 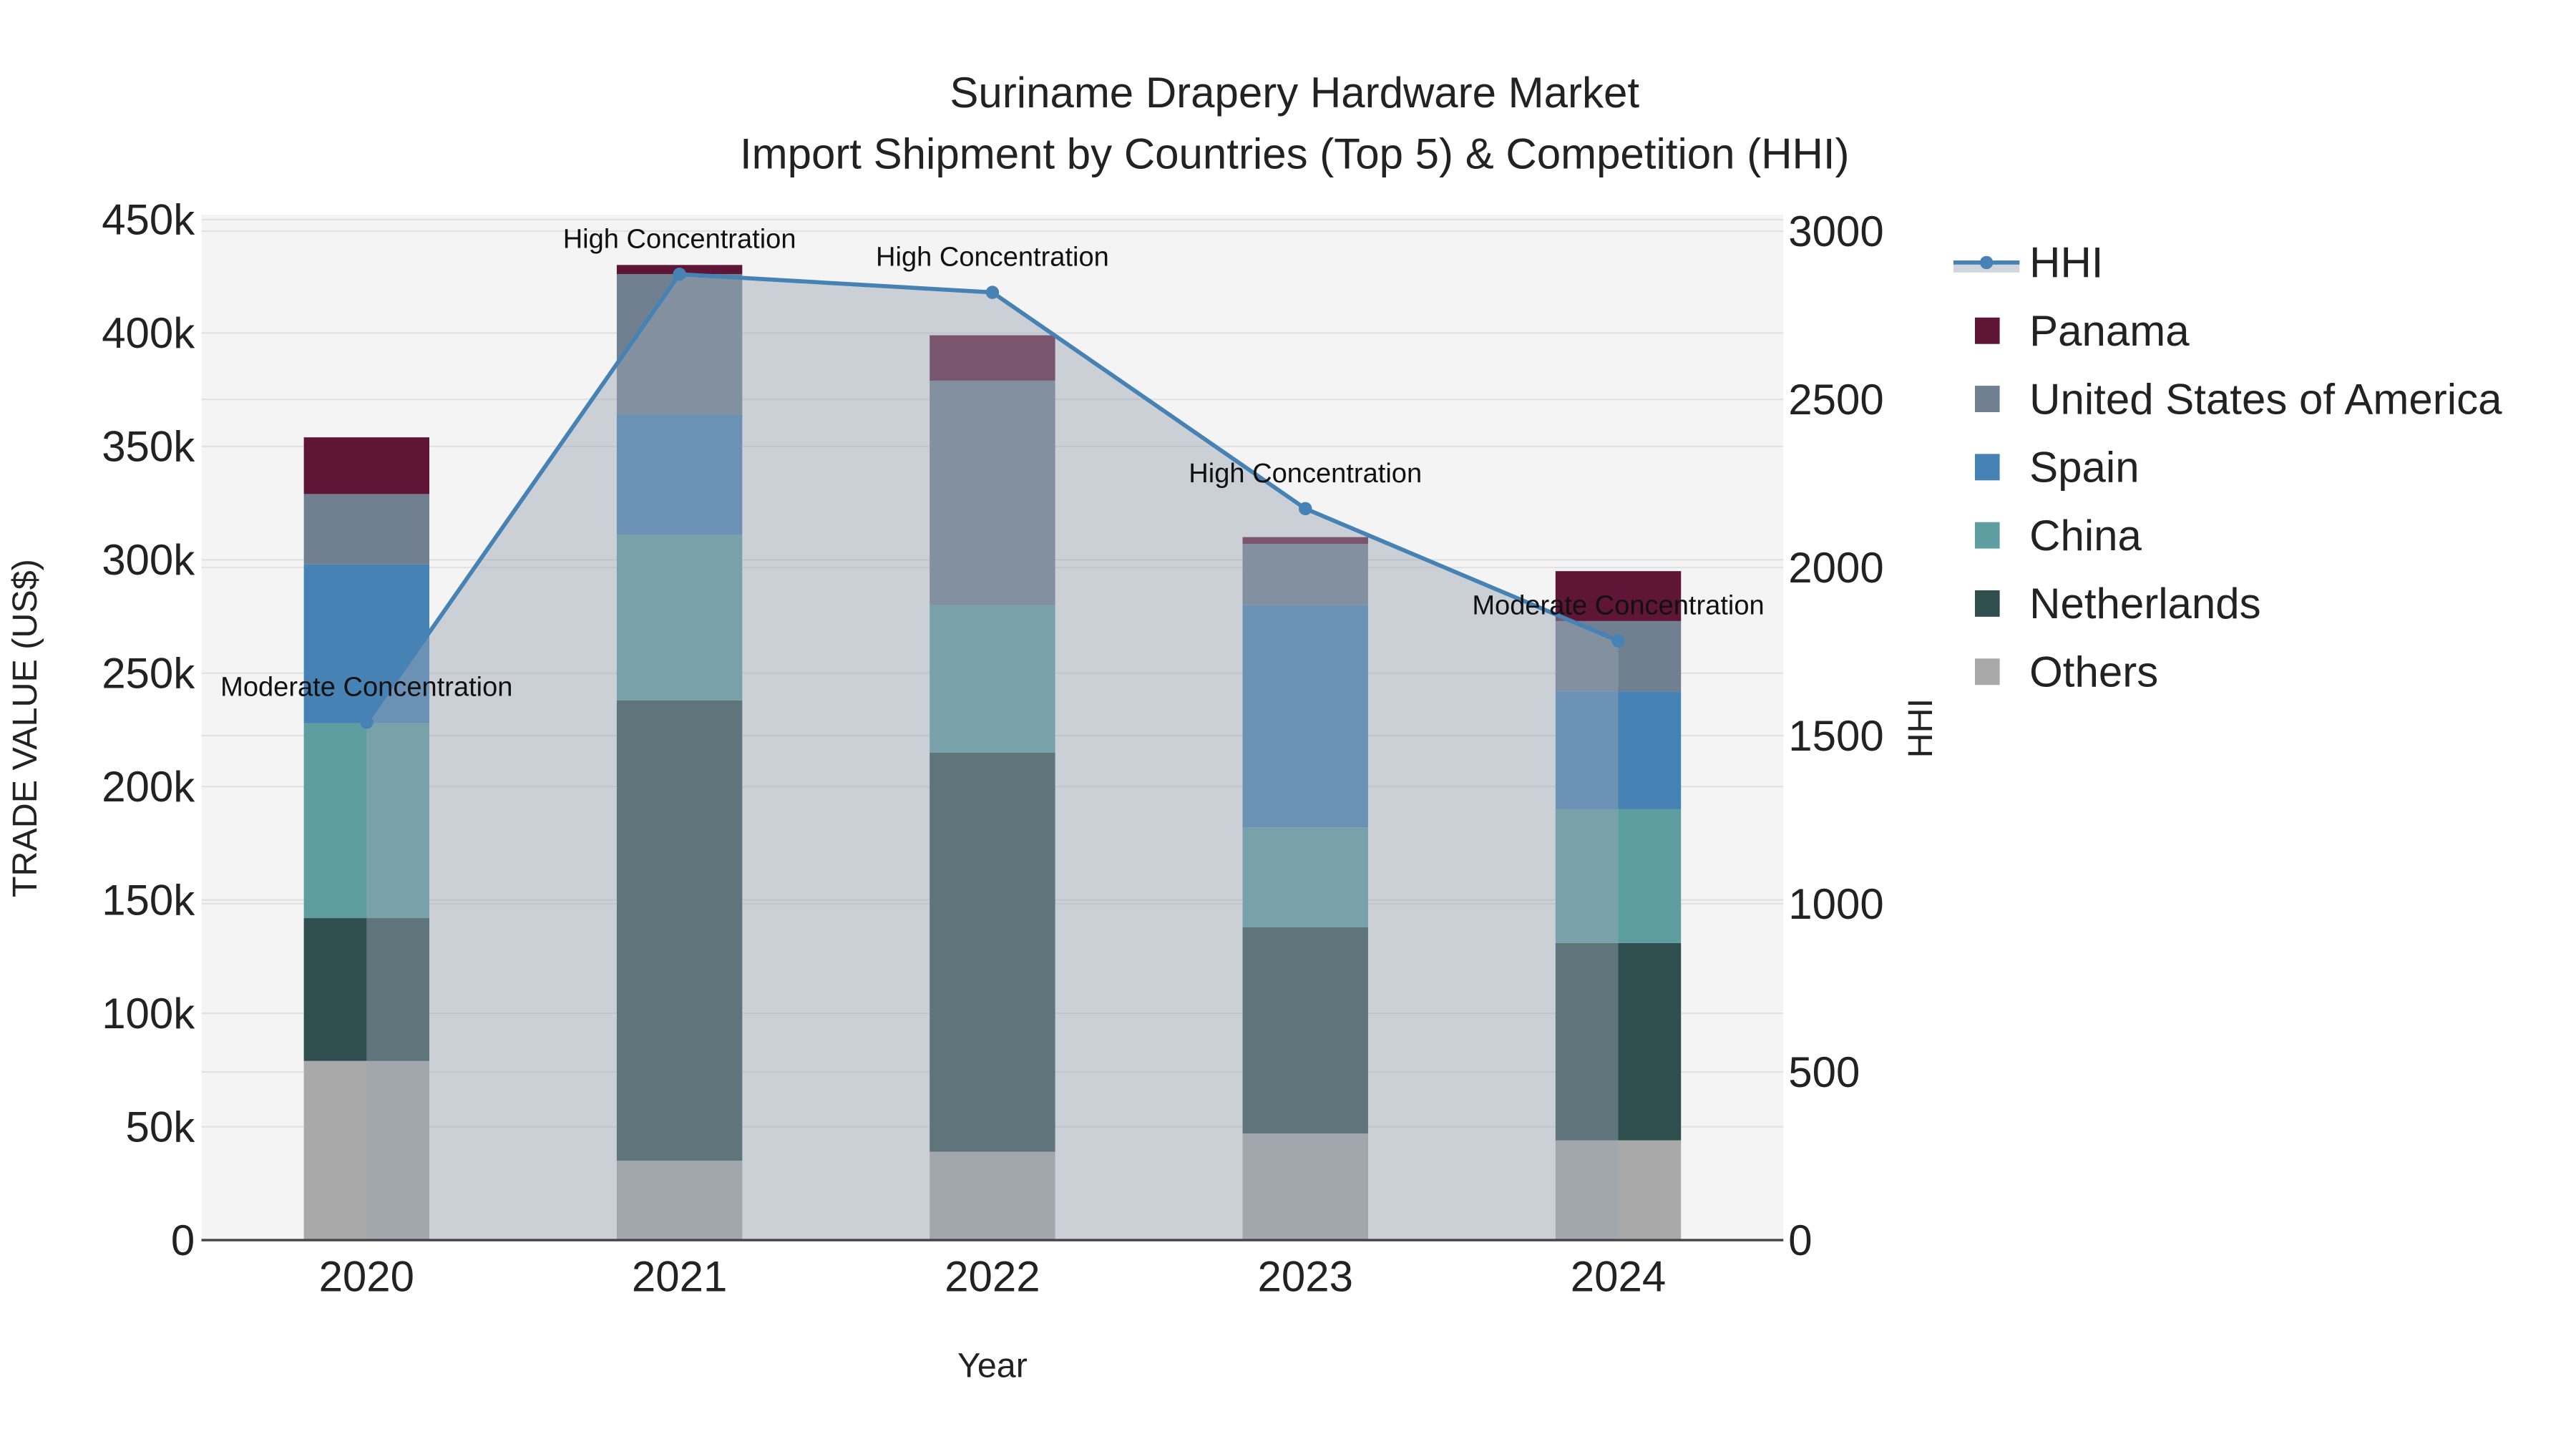 What do you see at coordinates (679, 274) in the screenshot?
I see `hhi-point-2021` at bounding box center [679, 274].